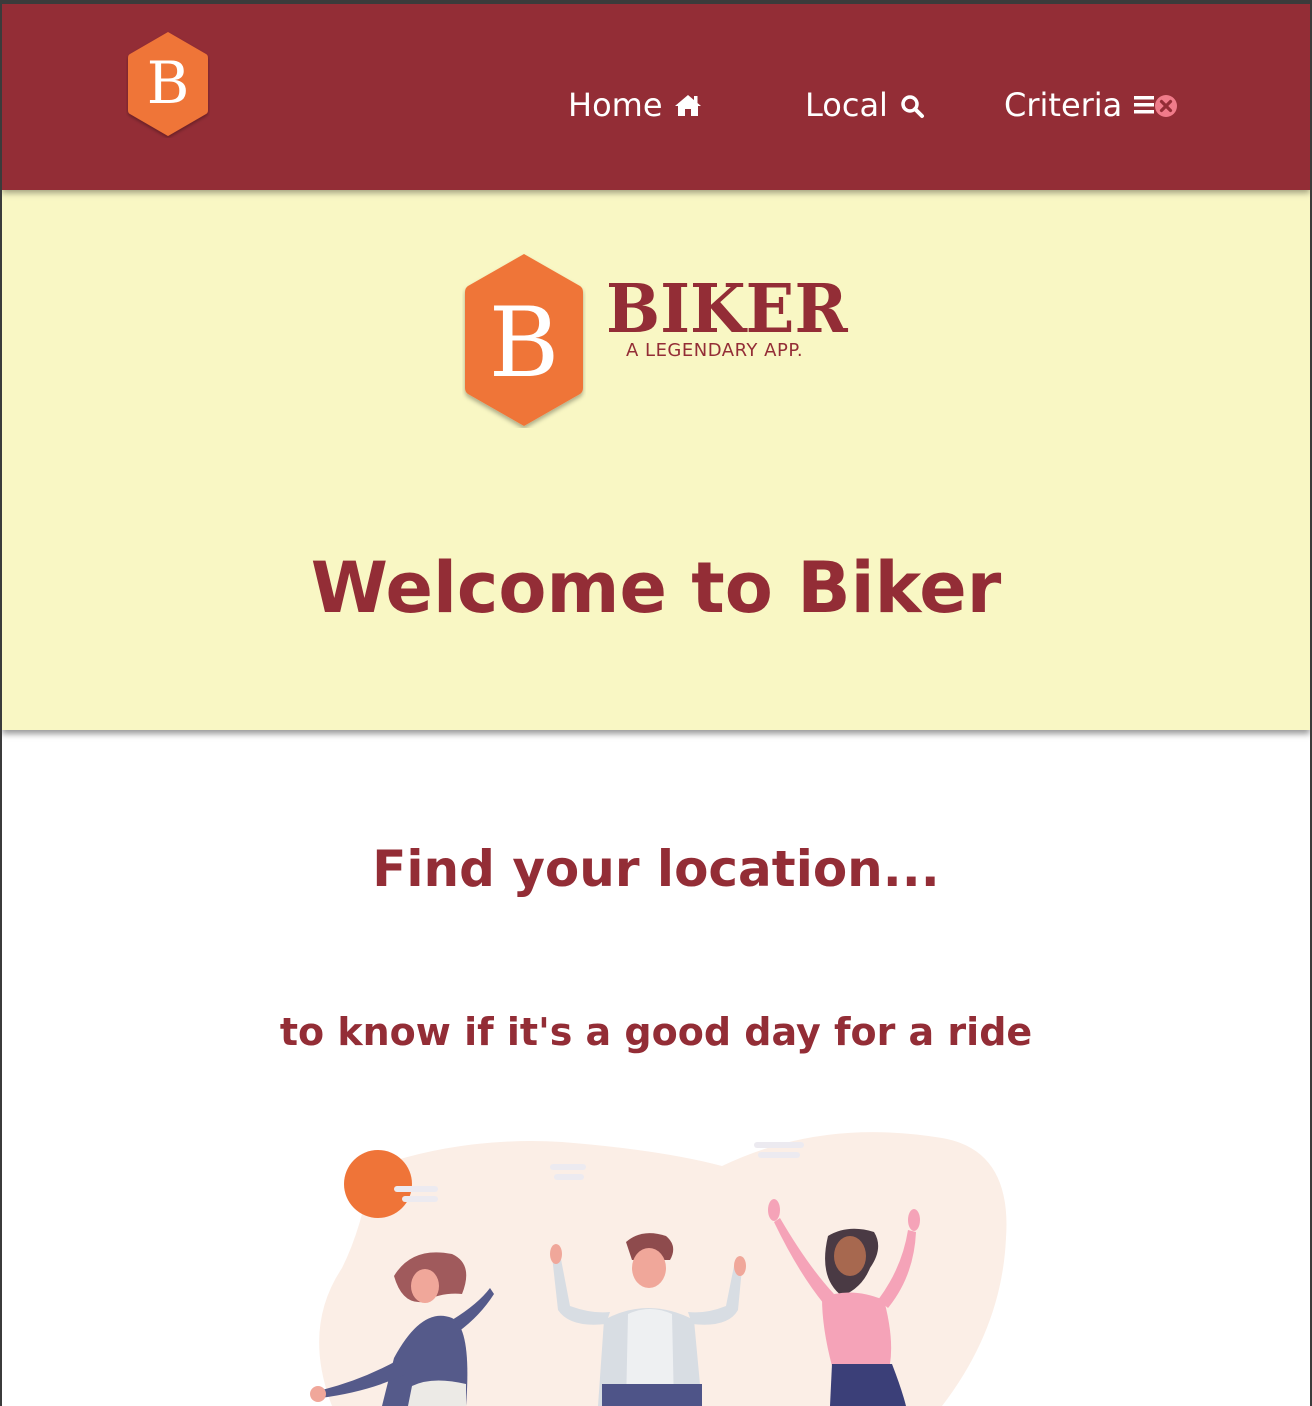 Image resolution: width=1312 pixels, height=1406 pixels. I want to click on sun-icon, so click(378, 1184).